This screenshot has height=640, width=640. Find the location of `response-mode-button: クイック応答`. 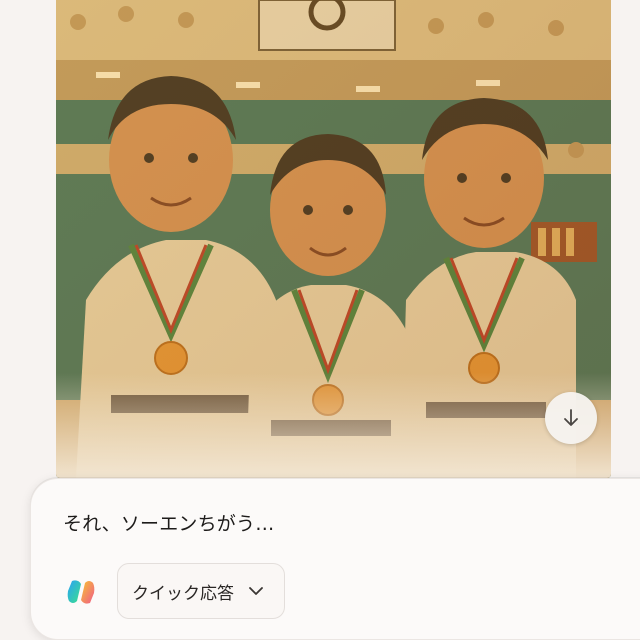

response-mode-button: クイック応答 is located at coordinates (201, 591).